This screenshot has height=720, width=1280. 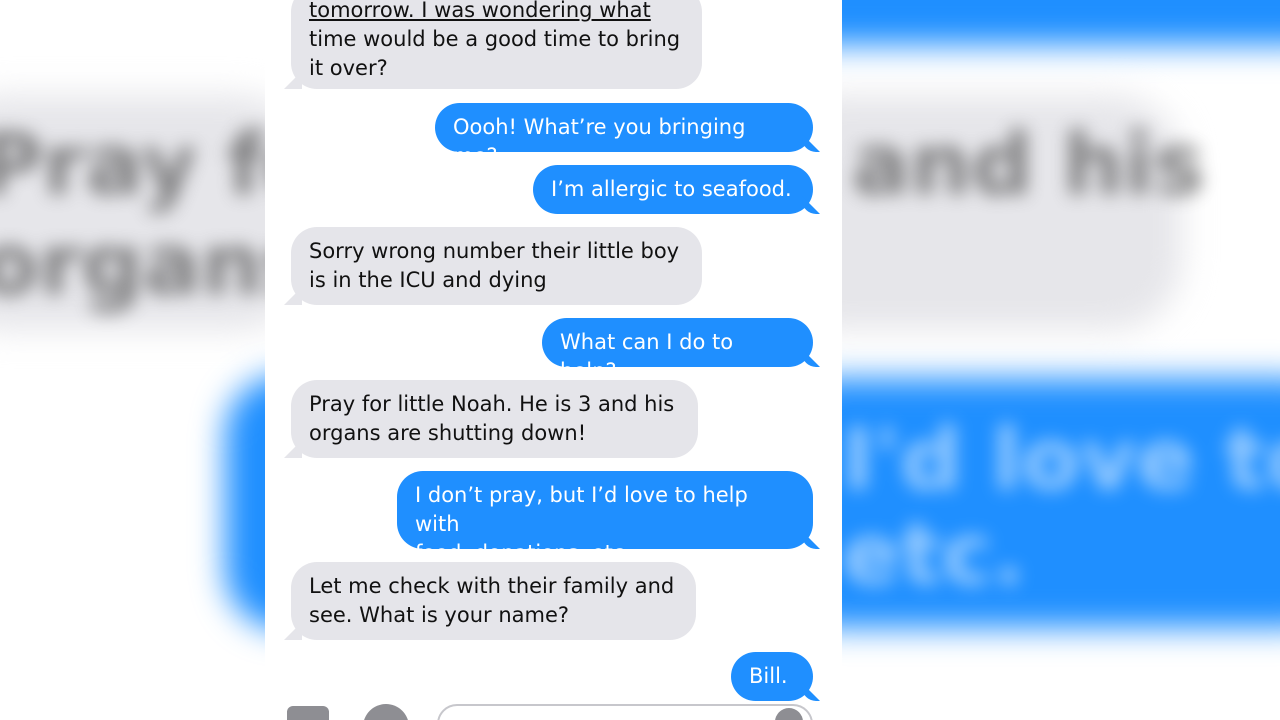 What do you see at coordinates (599, 141) in the screenshot?
I see `message-line: Oooh! What’re you bringing me?` at bounding box center [599, 141].